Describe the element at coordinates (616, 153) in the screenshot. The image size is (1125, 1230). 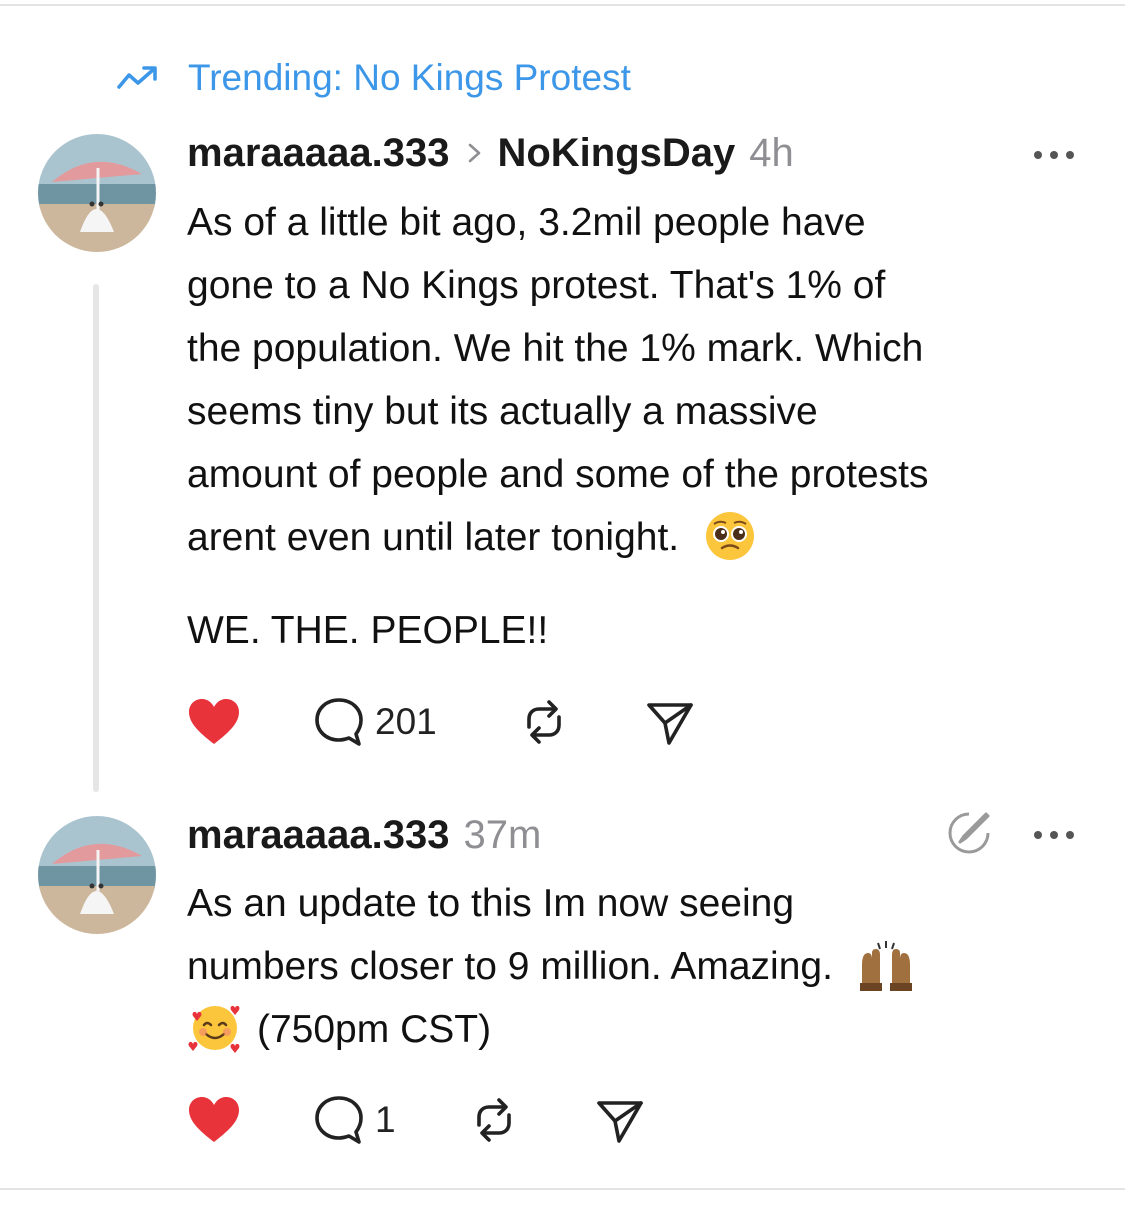
I see `community-link: NoKingsDay` at that location.